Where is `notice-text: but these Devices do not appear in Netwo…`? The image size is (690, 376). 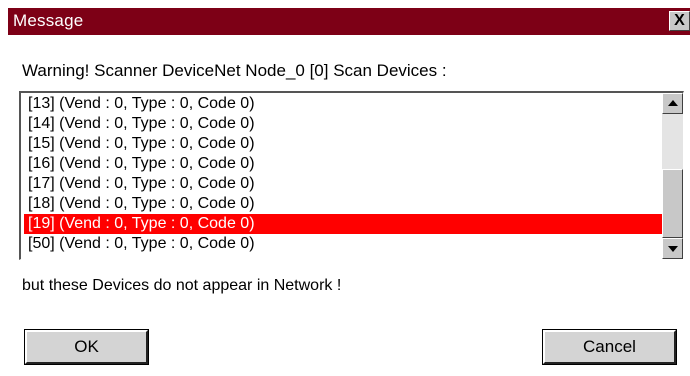 notice-text: but these Devices do not appear in Netwo… is located at coordinates (182, 285).